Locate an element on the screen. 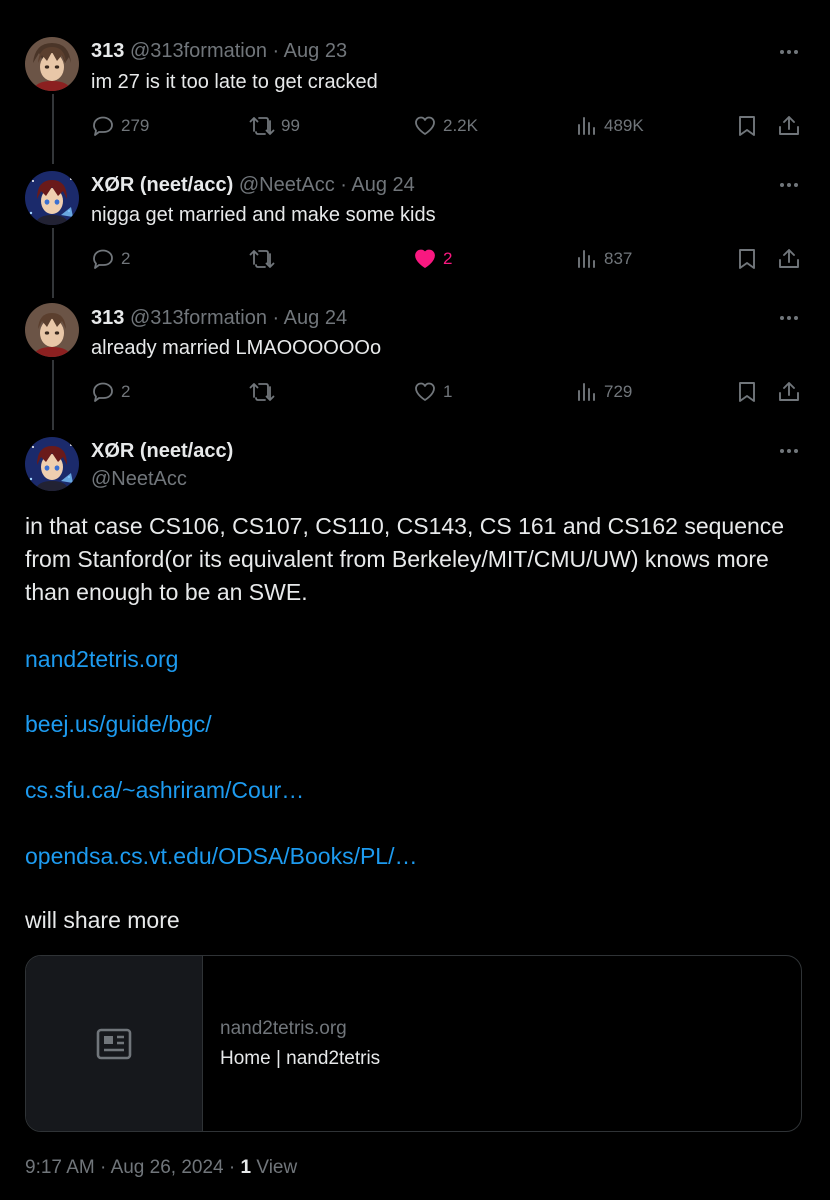  link-preview-card: nand2tetris.org Home | nand2tetris is located at coordinates (413, 1043).